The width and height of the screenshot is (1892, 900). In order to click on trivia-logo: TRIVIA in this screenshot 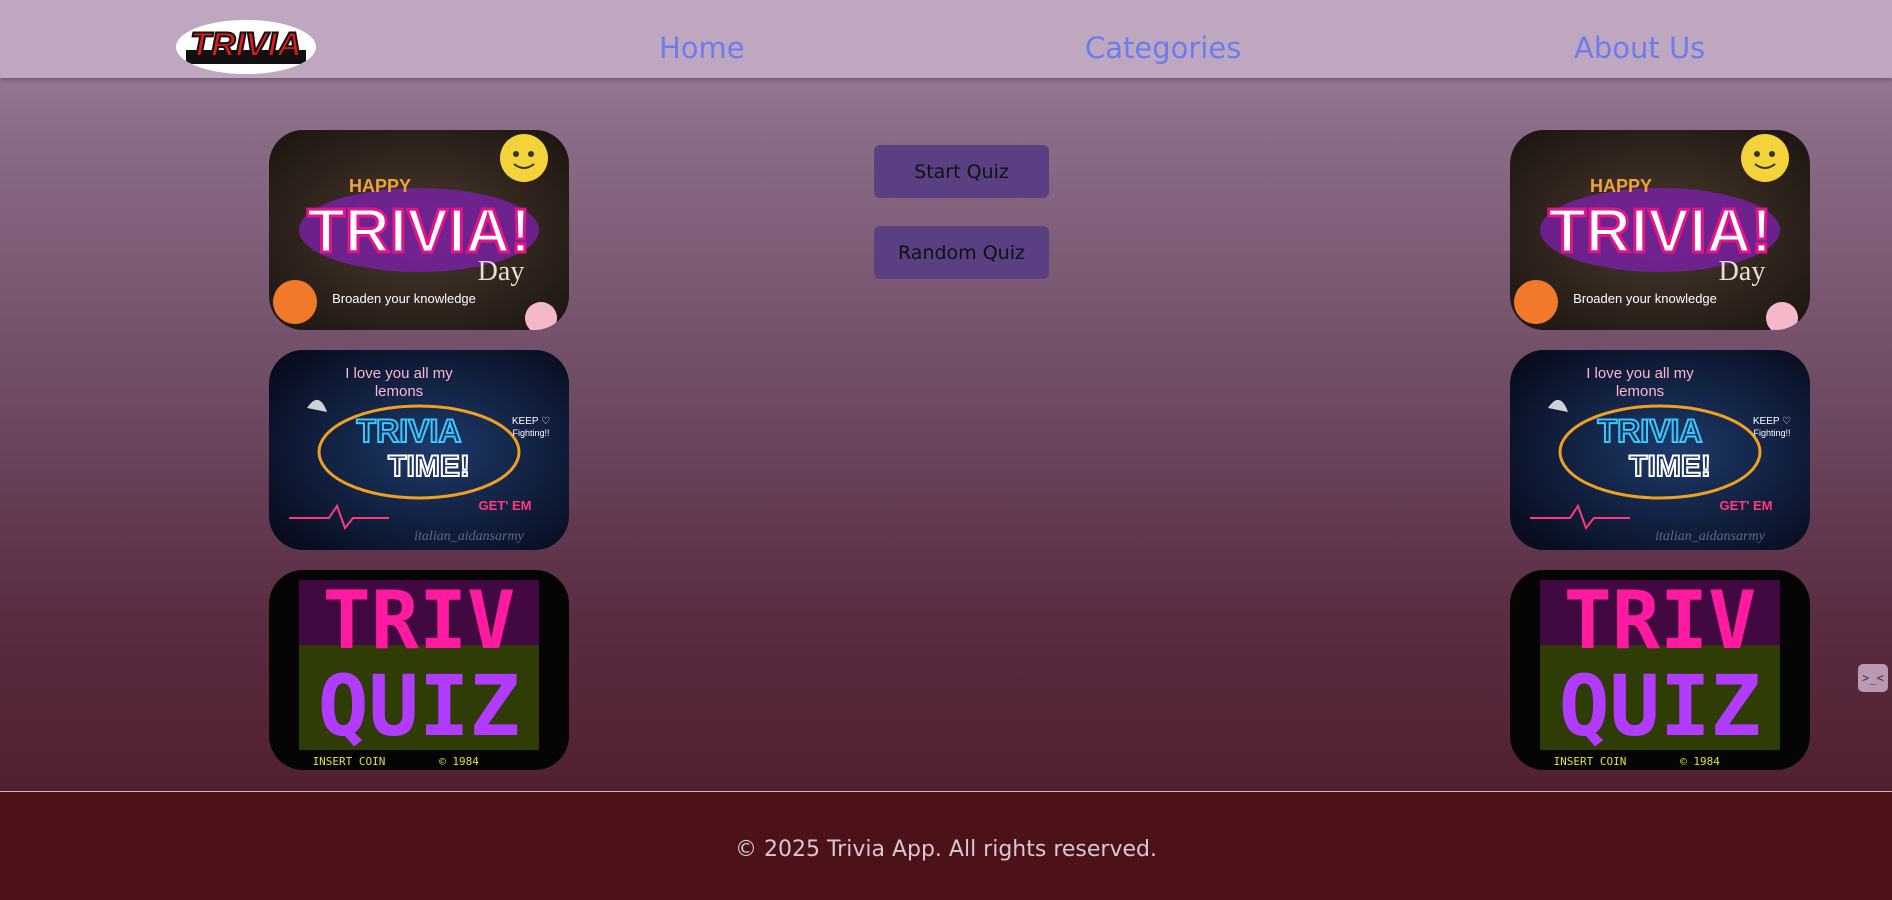, I will do `click(246, 47)`.